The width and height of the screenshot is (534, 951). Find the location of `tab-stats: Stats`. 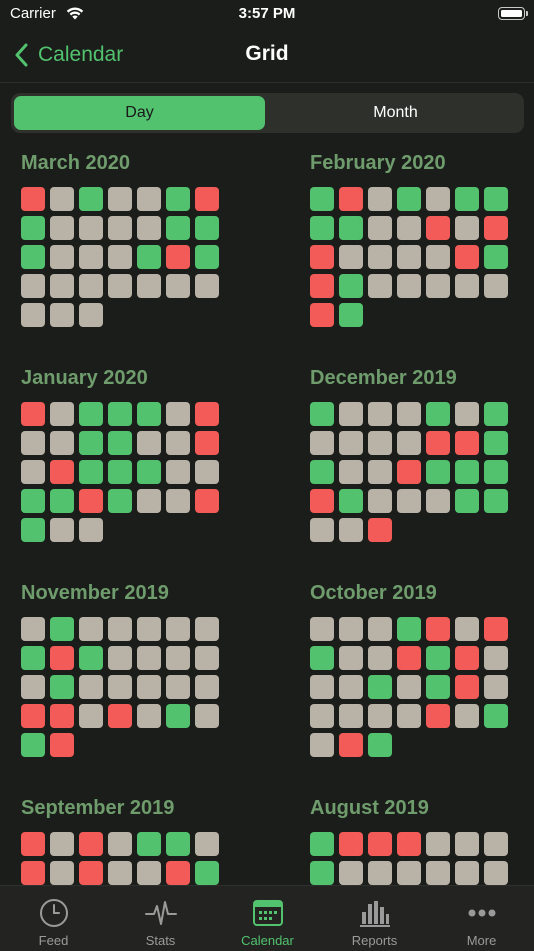

tab-stats: Stats is located at coordinates (160, 918).